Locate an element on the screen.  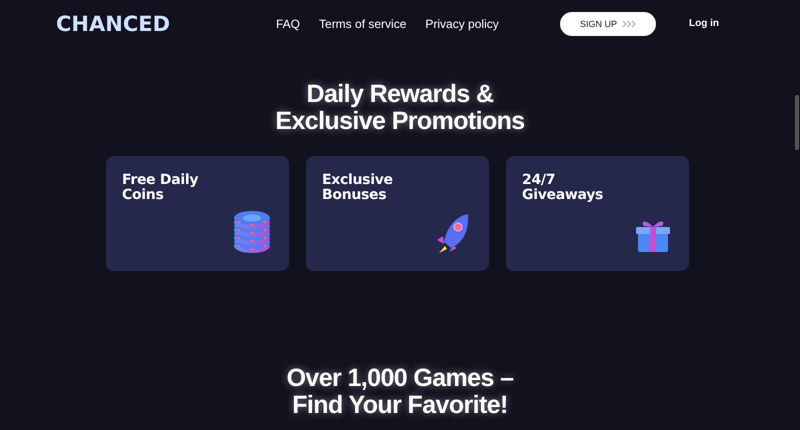
nav-link: FAQ is located at coordinates (288, 23).